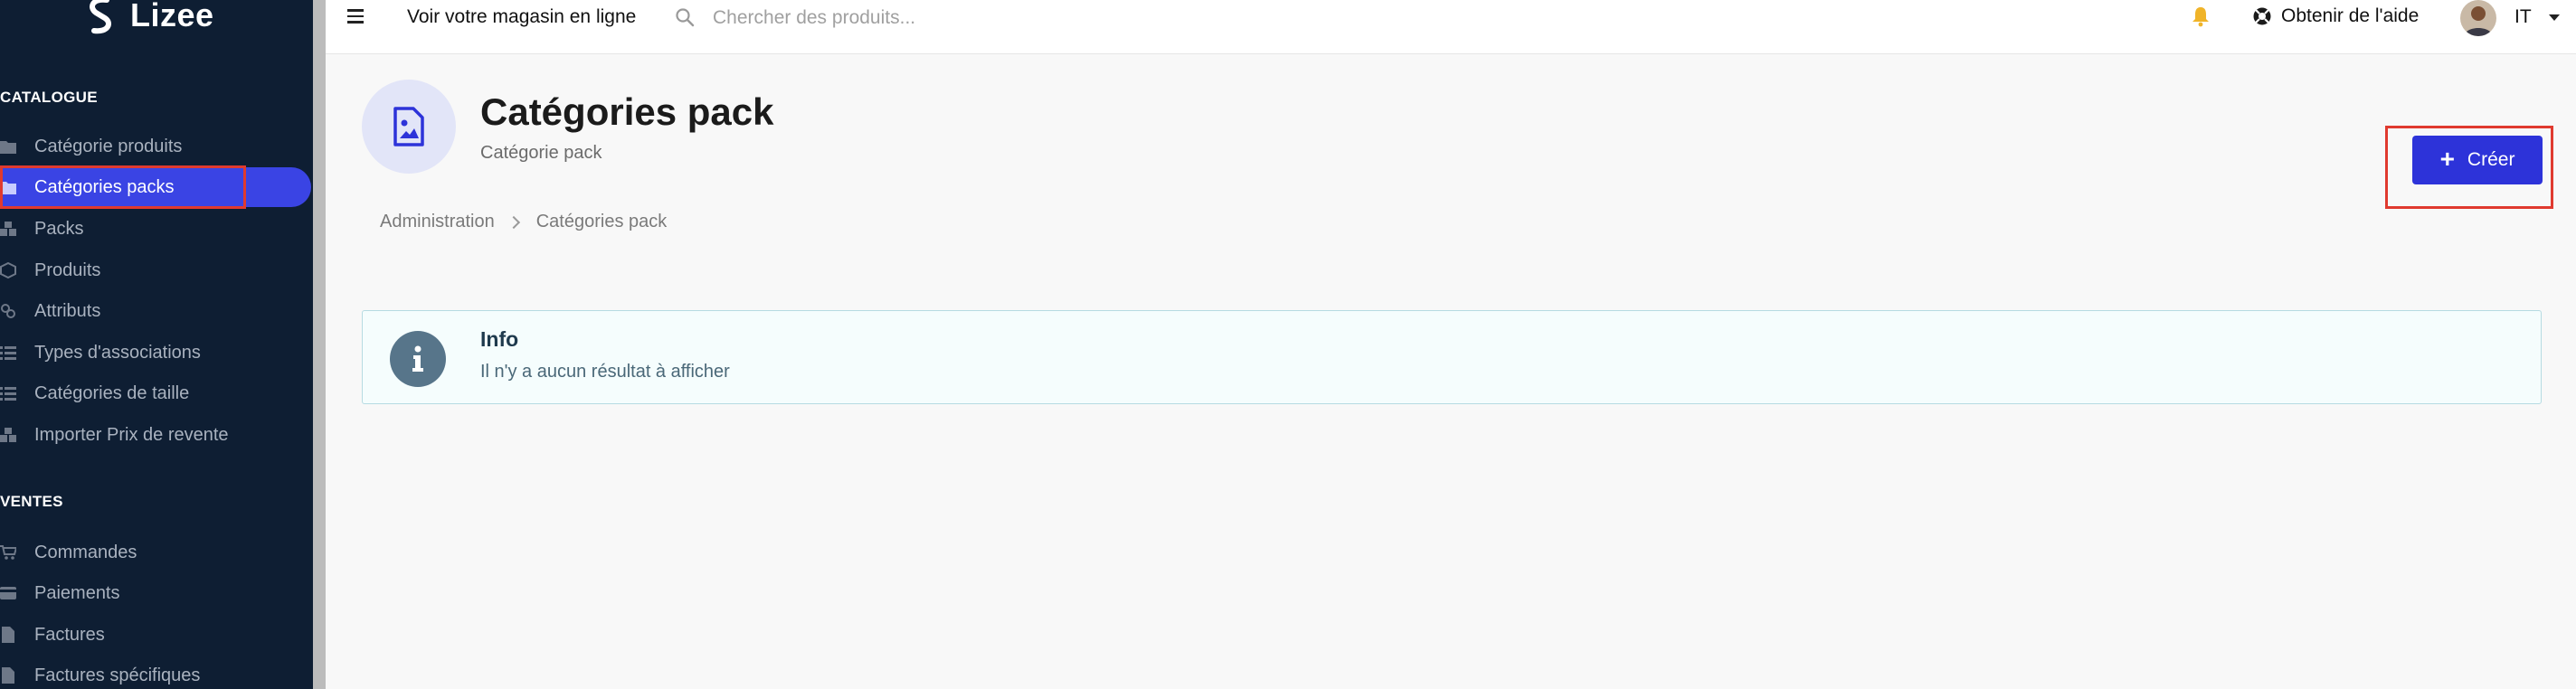 Image resolution: width=2576 pixels, height=689 pixels. Describe the element at coordinates (2201, 16) in the screenshot. I see `bell-icon` at that location.